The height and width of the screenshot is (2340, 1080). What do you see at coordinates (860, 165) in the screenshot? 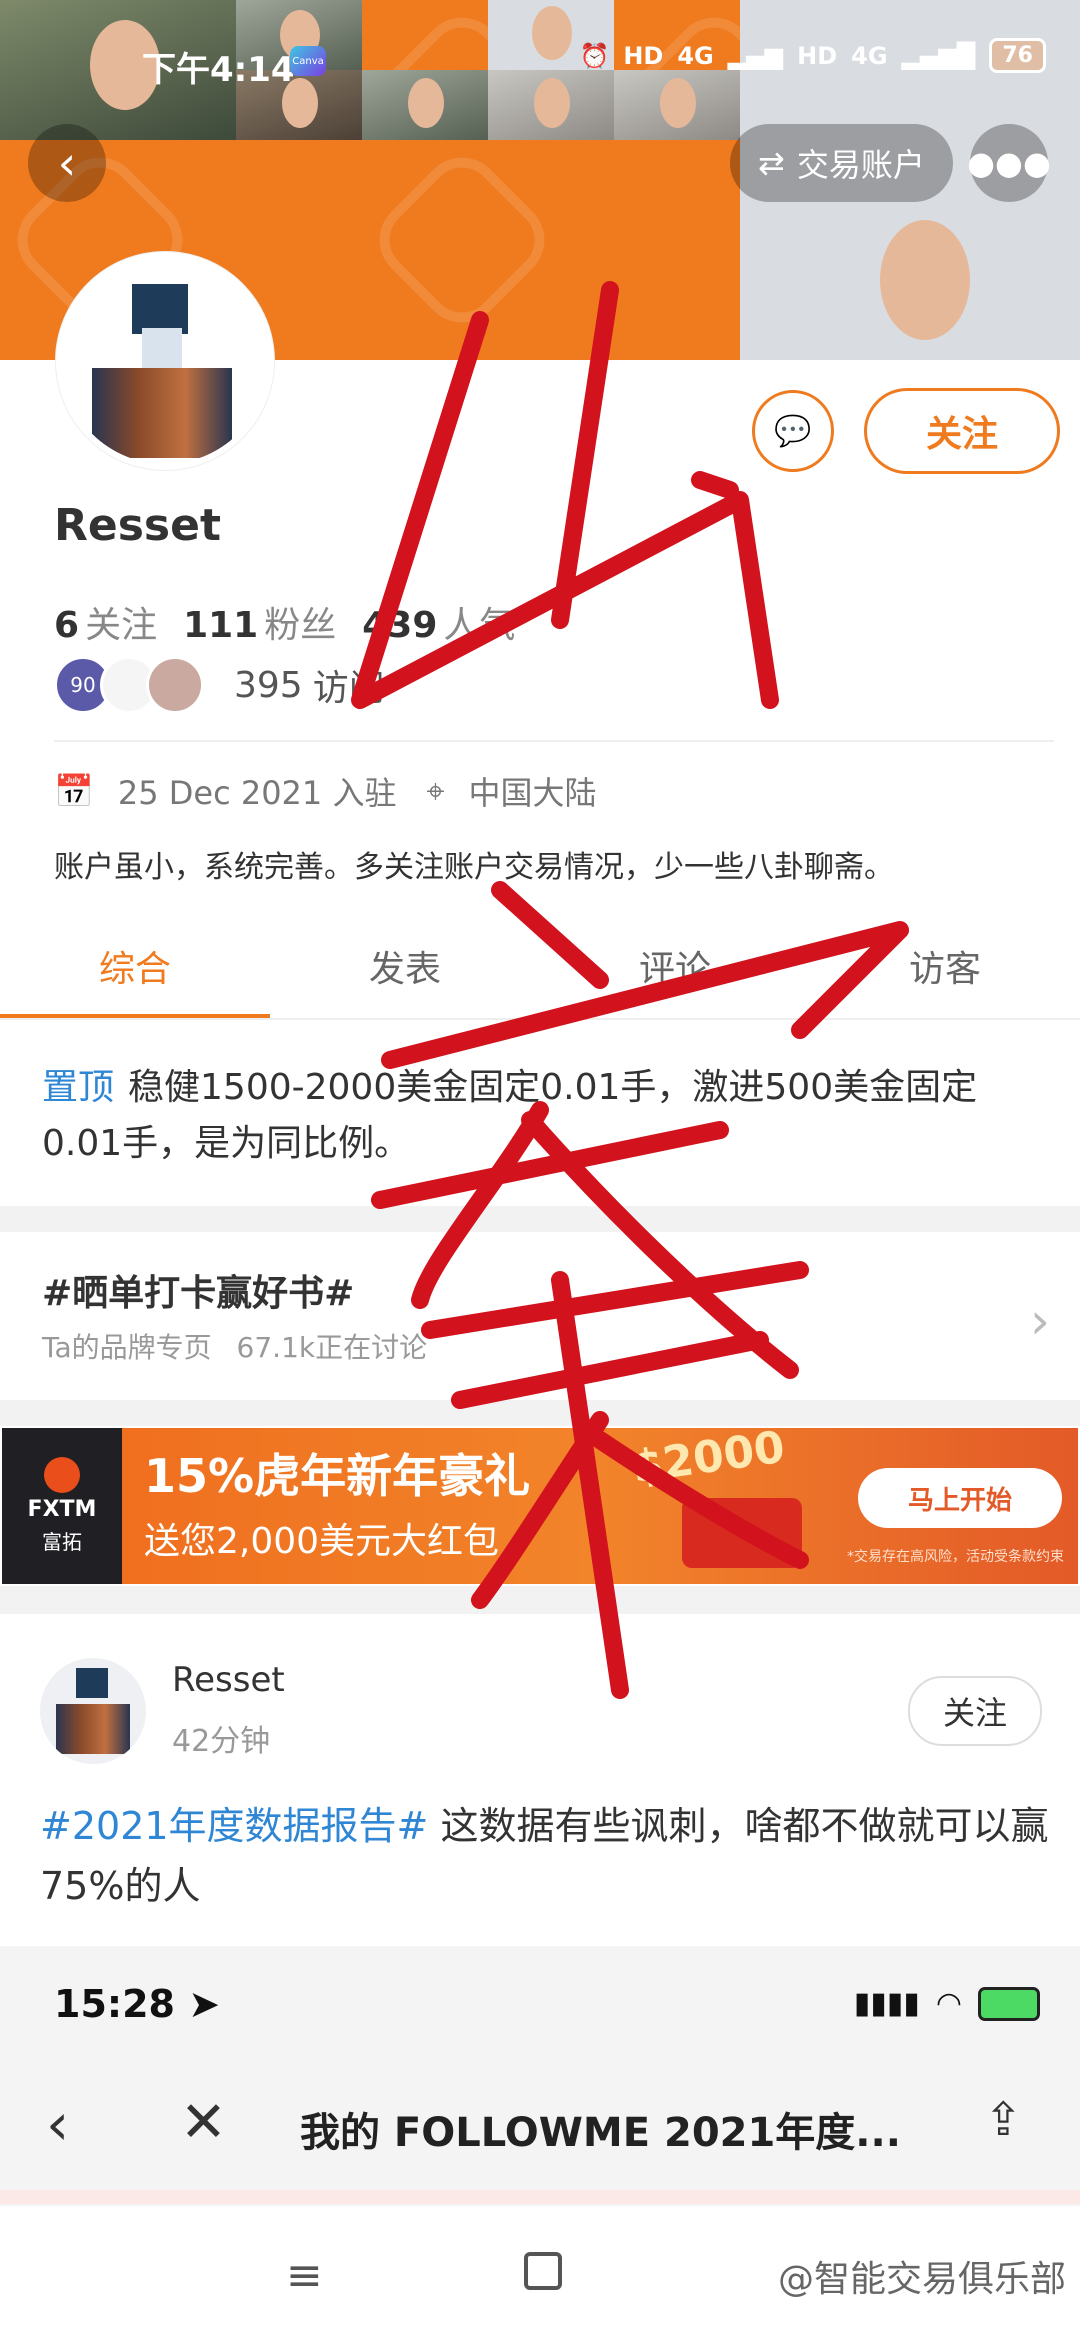
I see `trade-account-label: 交易账户` at bounding box center [860, 165].